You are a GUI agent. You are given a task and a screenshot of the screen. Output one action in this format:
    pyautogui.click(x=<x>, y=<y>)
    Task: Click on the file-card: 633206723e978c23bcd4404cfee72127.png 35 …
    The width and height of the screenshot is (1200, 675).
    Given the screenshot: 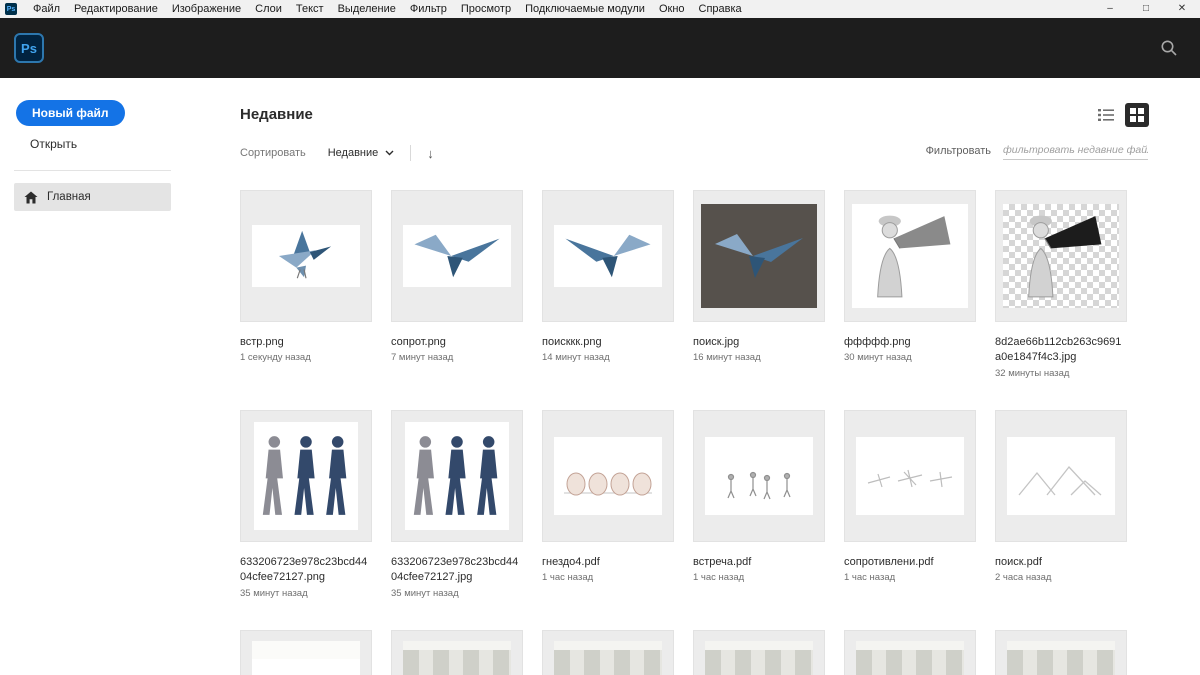 What is the action you would take?
    pyautogui.click(x=306, y=504)
    